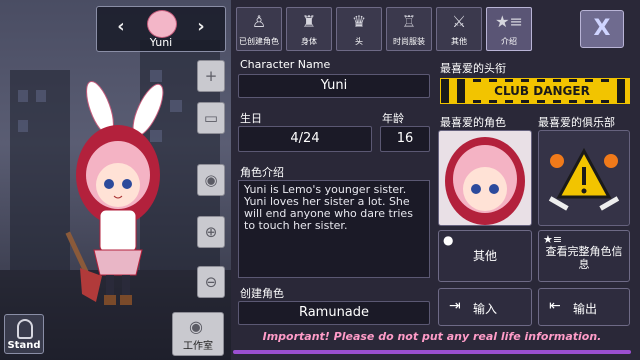 Image resolution: width=640 pixels, height=360 pixels. I want to click on favorite-character-portrait, so click(485, 181).